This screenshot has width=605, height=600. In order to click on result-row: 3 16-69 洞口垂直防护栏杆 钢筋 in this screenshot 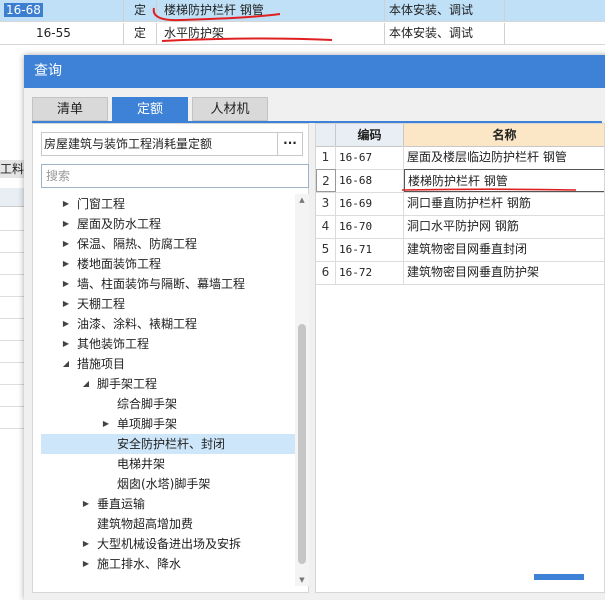, I will do `click(460, 204)`.